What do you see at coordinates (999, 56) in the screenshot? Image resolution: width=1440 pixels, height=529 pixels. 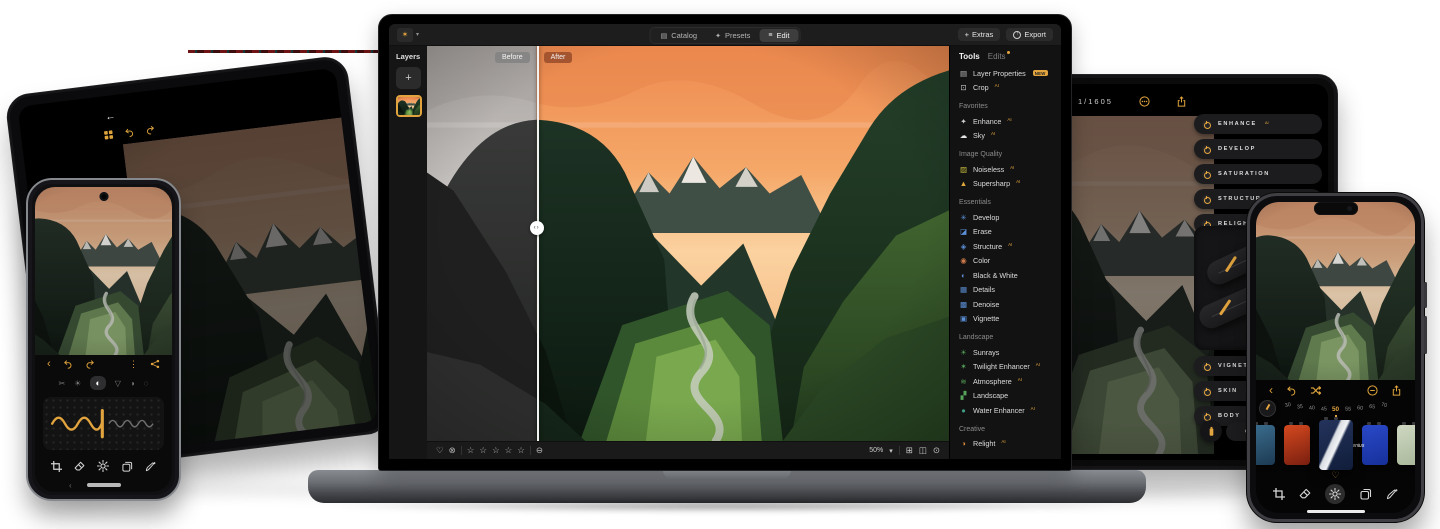 I see `tab-edits: Edits` at bounding box center [999, 56].